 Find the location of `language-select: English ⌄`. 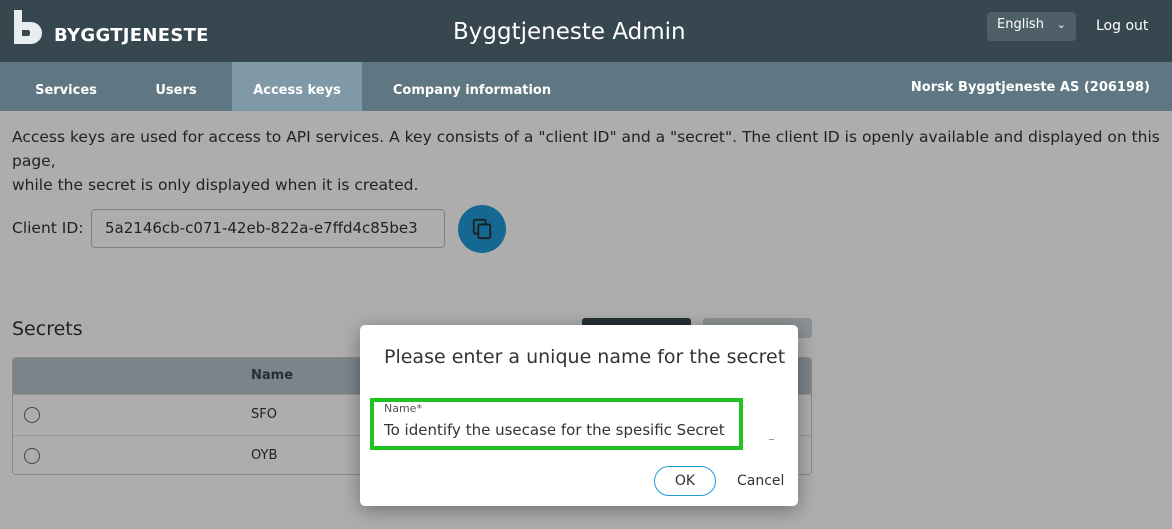

language-select: English ⌄ is located at coordinates (1031, 26).